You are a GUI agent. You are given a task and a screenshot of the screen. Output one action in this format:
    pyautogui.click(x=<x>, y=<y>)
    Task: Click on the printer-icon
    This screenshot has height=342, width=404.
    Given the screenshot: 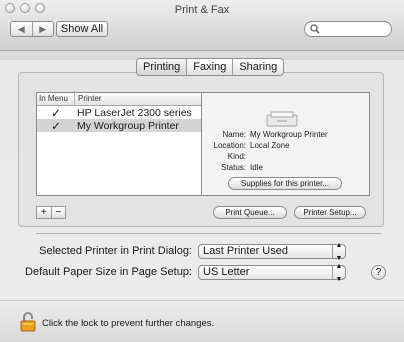 What is the action you would take?
    pyautogui.click(x=282, y=119)
    